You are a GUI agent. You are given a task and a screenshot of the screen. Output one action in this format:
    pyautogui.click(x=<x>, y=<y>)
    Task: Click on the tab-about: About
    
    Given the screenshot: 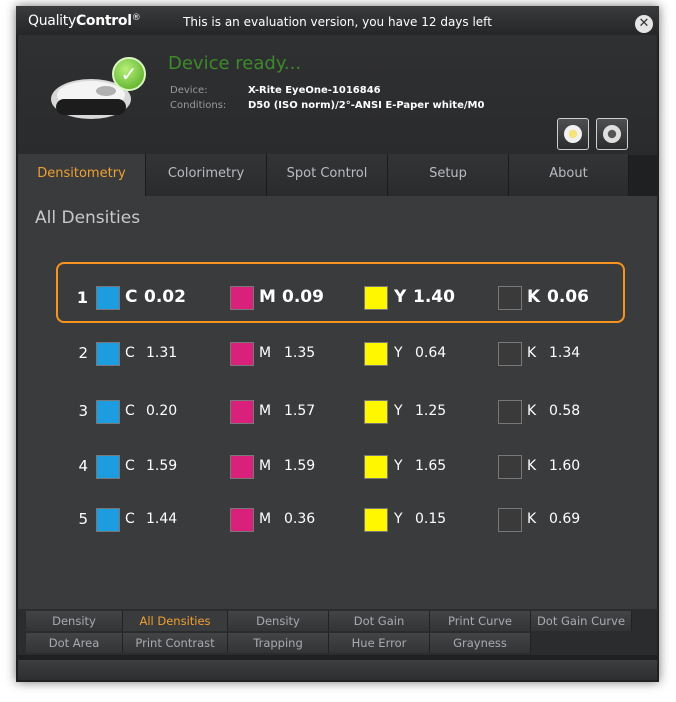 What is the action you would take?
    pyautogui.click(x=569, y=175)
    